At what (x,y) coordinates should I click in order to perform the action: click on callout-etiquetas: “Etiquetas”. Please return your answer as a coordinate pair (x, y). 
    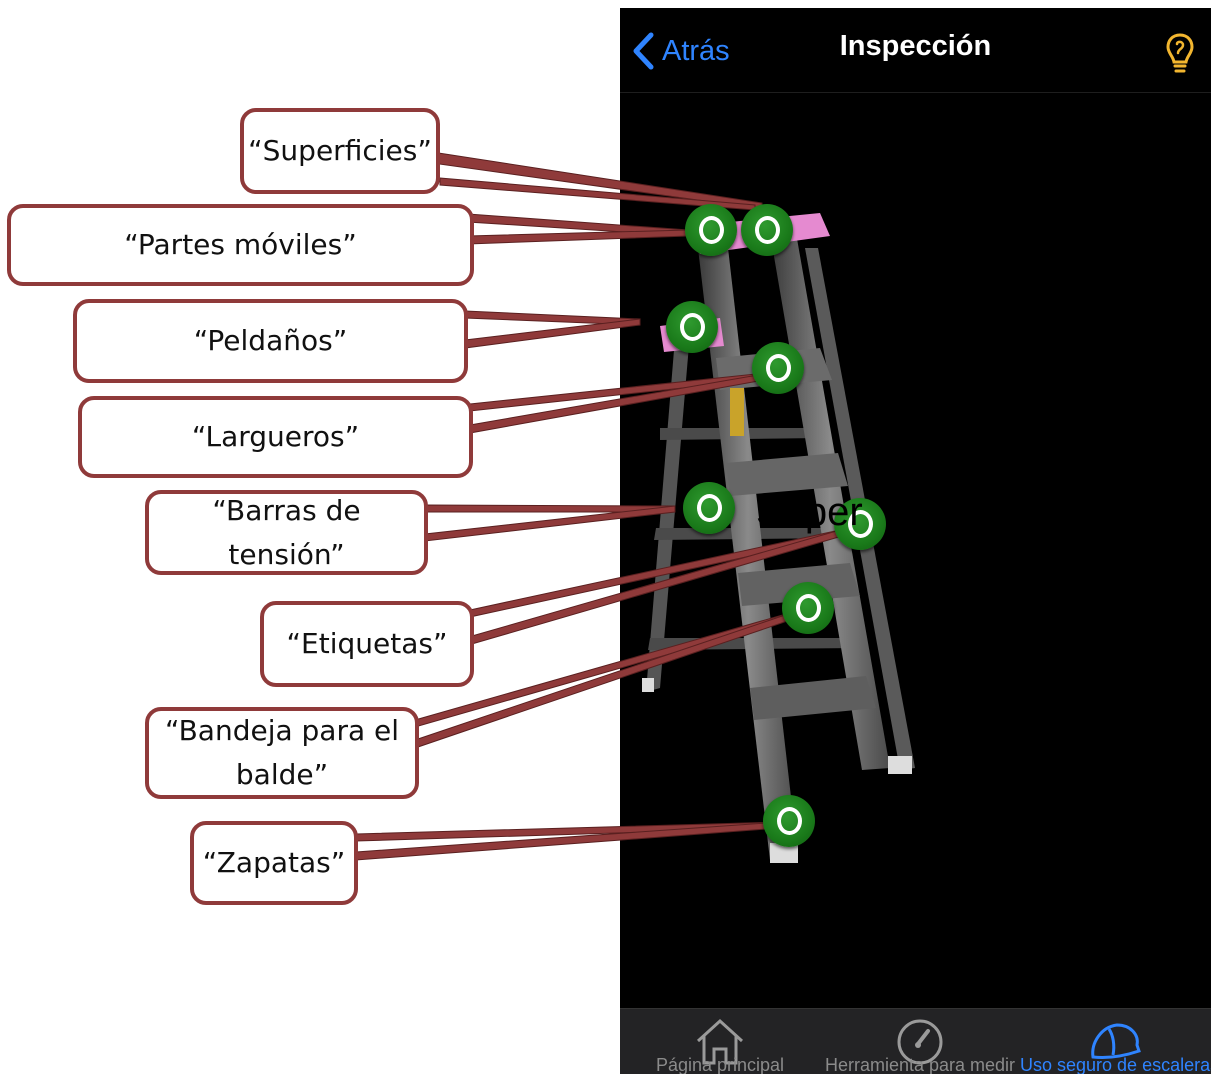
    Looking at the image, I should click on (367, 644).